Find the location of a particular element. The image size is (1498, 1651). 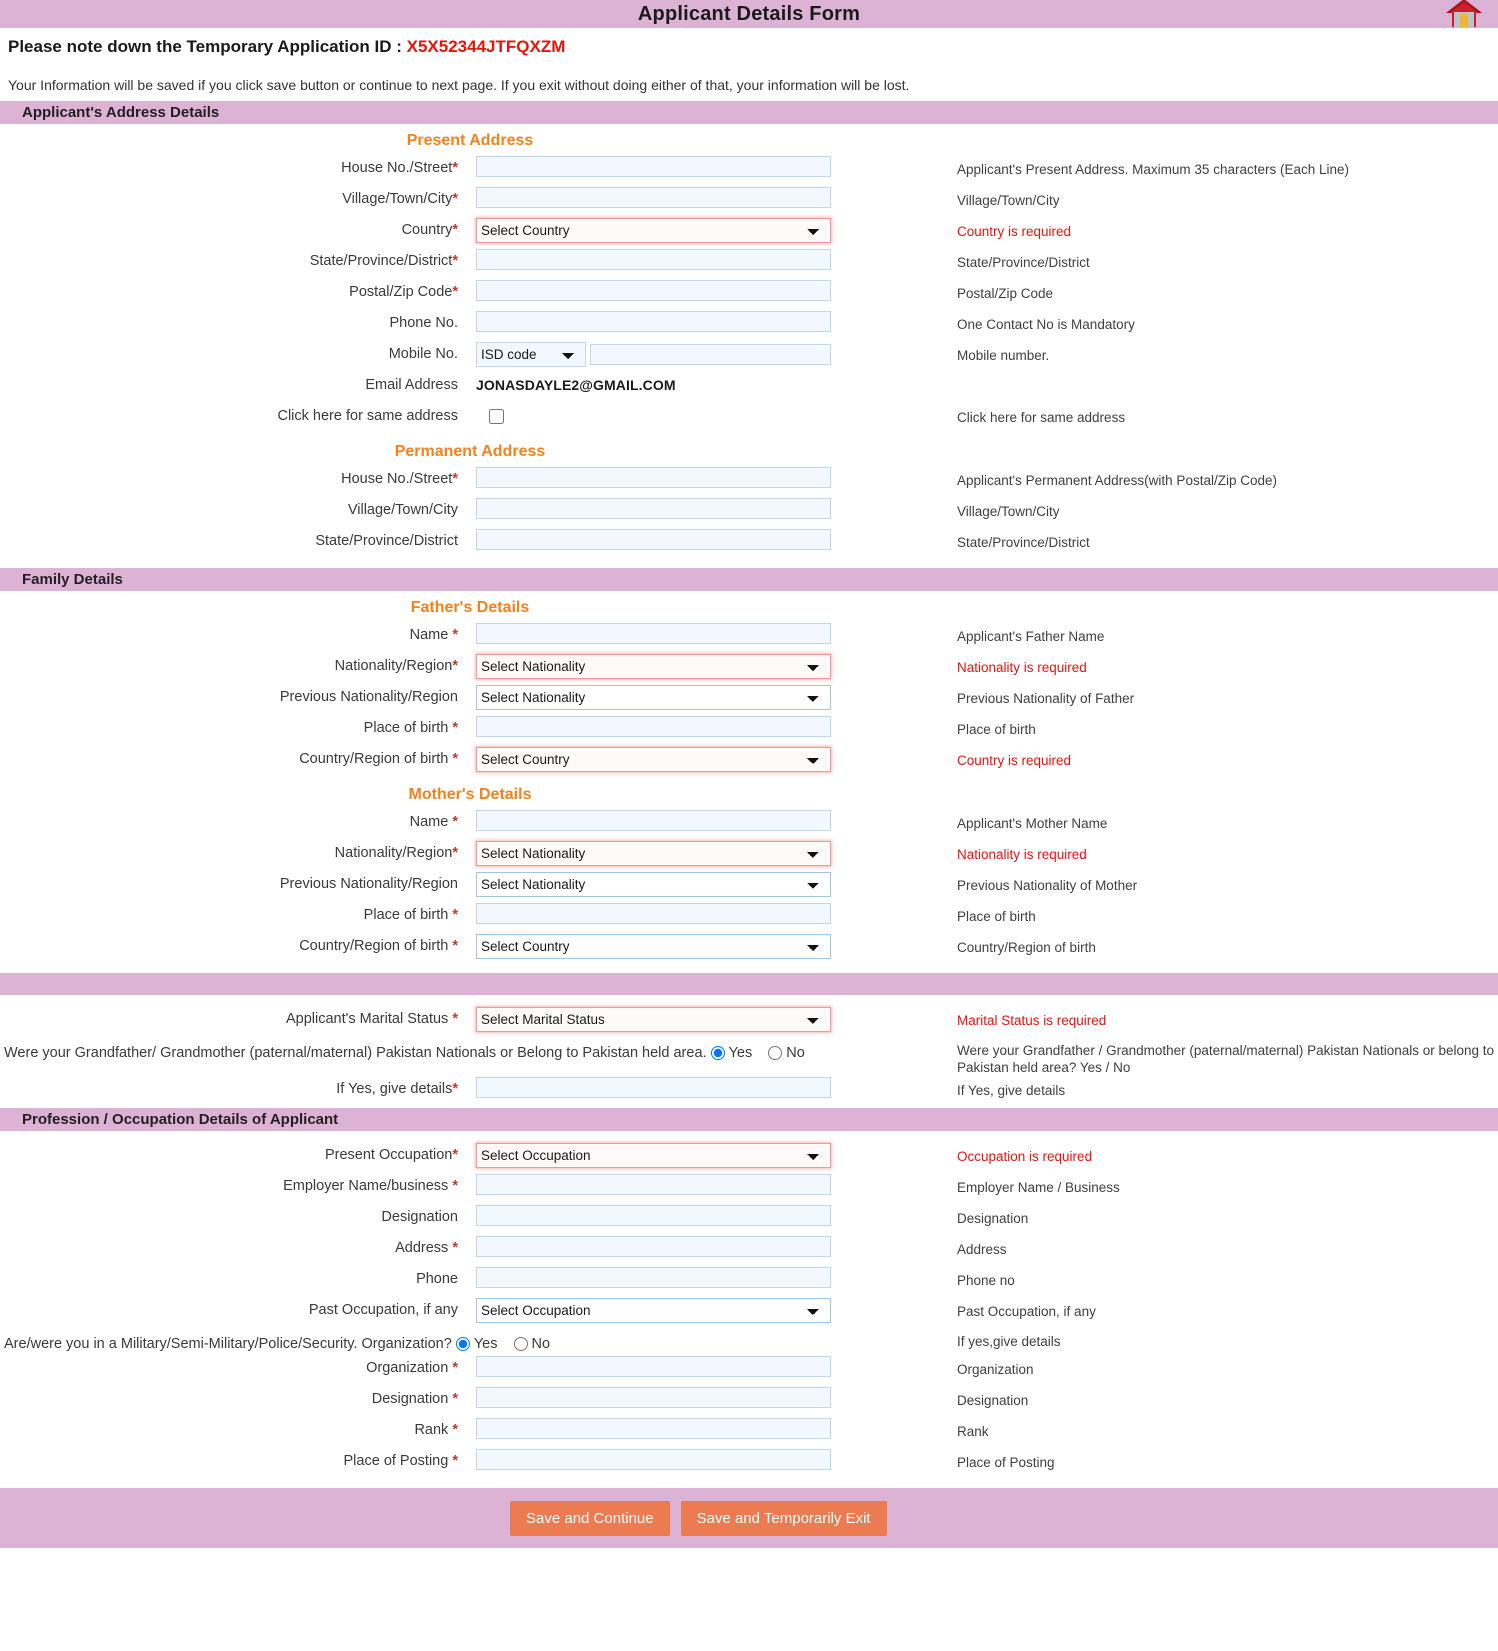

employer-input is located at coordinates (653, 1184).